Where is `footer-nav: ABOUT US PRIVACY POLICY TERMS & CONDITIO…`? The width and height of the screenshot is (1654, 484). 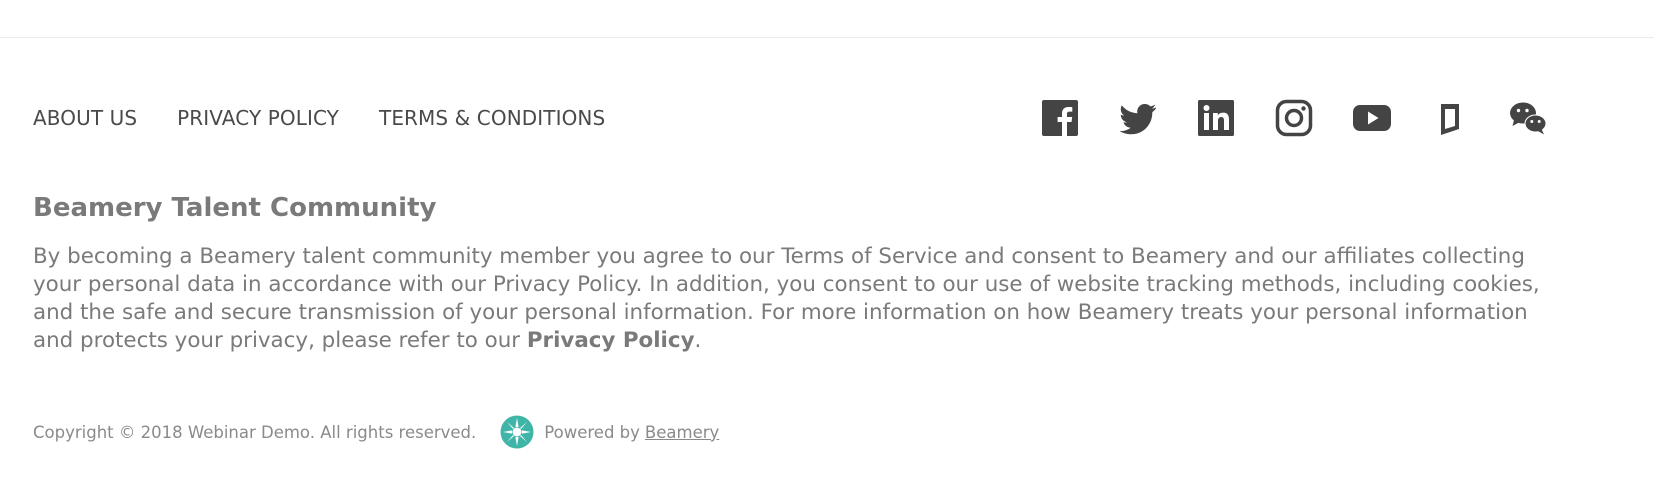
footer-nav: ABOUT US PRIVACY POLICY TERMS & CONDITIO… is located at coordinates (319, 118).